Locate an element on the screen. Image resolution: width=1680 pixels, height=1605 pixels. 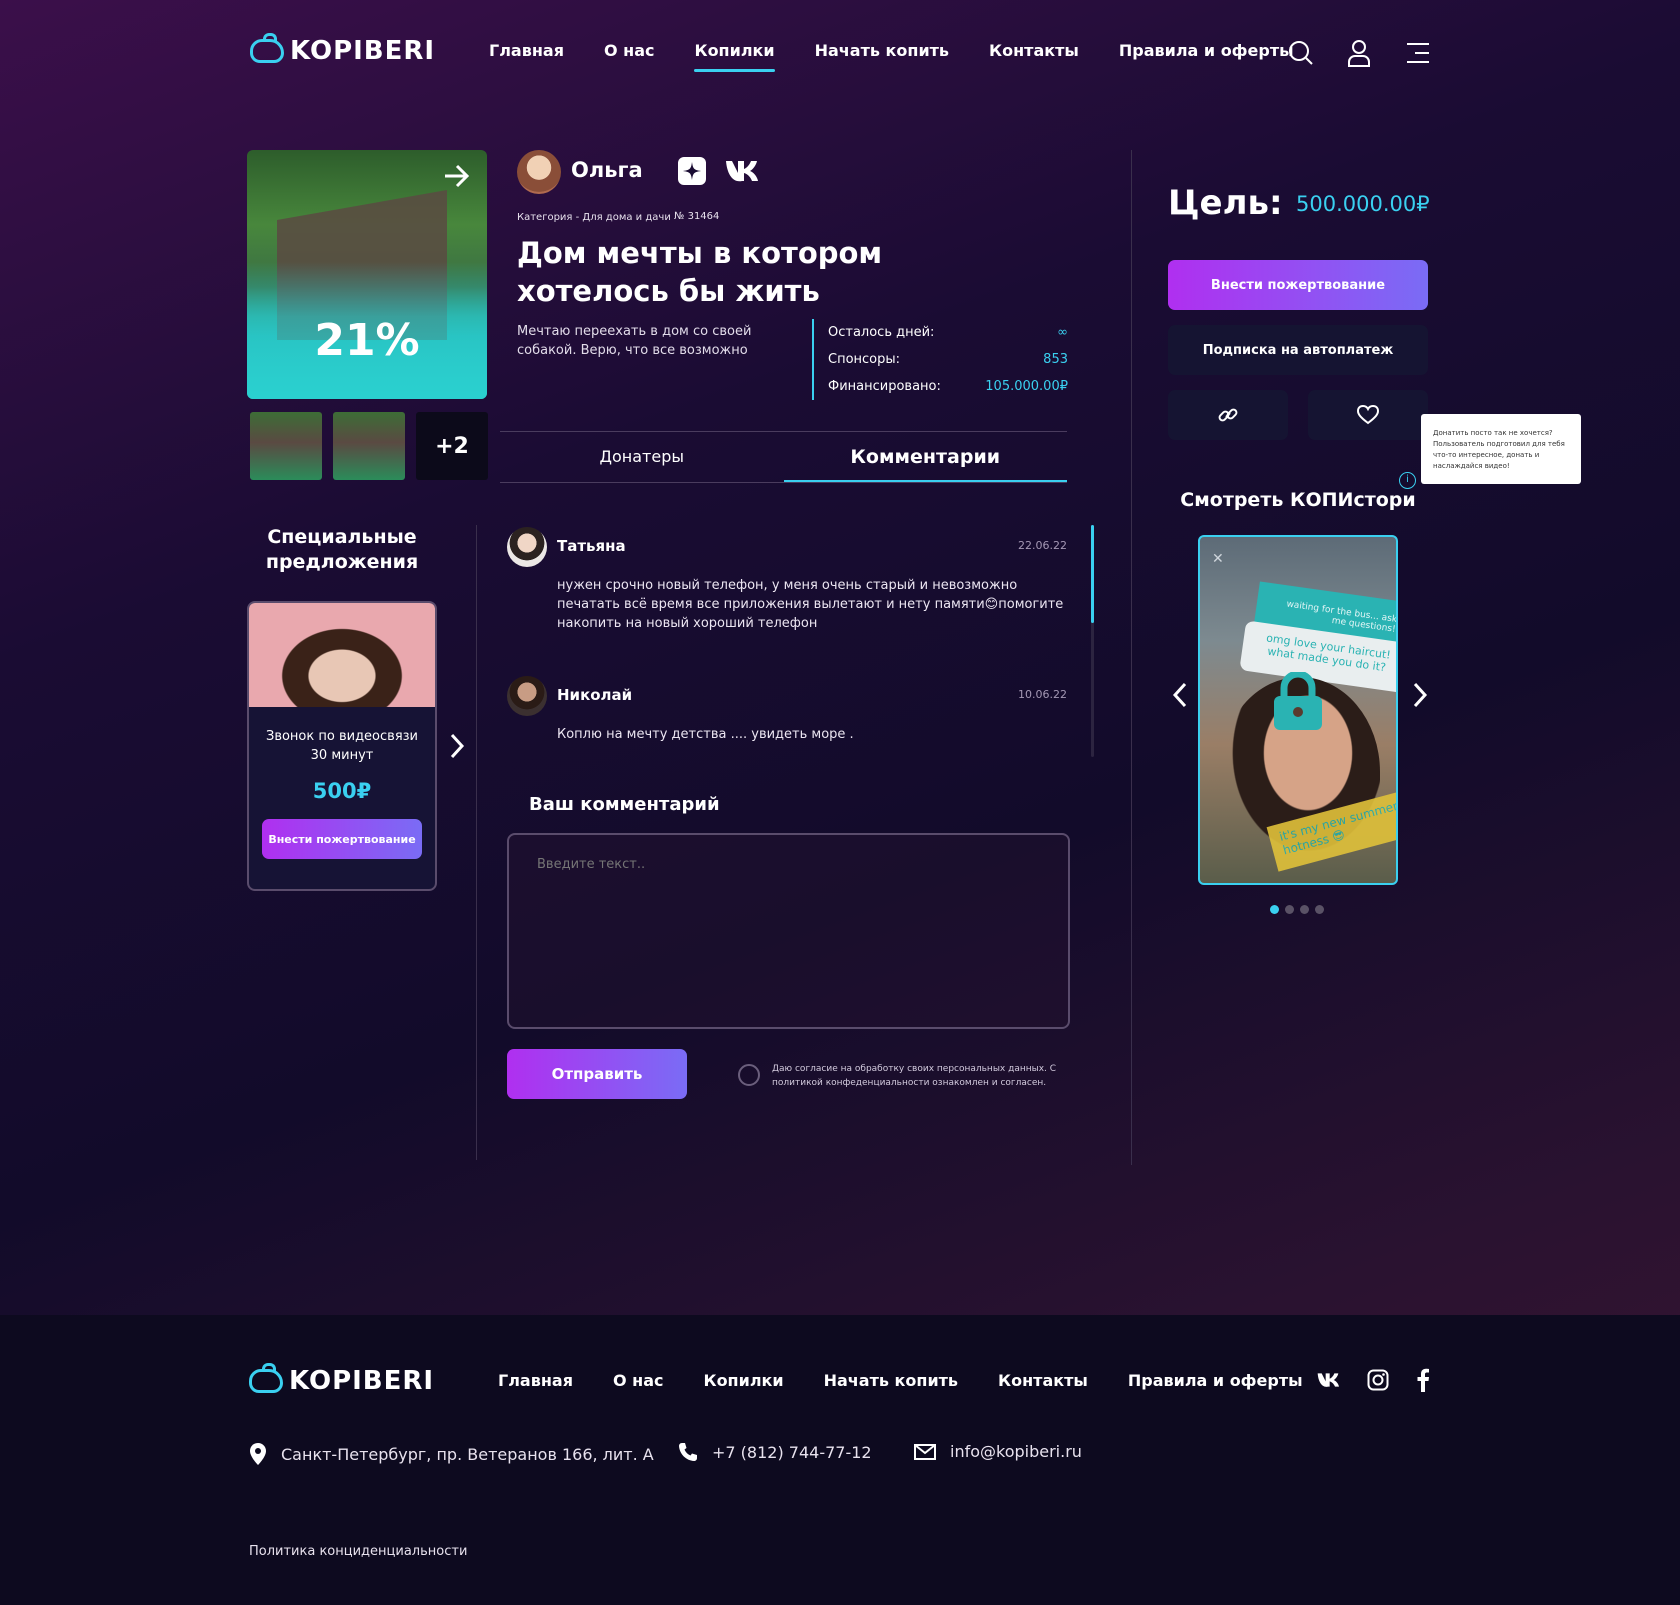
envelope-icon is located at coordinates (925, 1451).